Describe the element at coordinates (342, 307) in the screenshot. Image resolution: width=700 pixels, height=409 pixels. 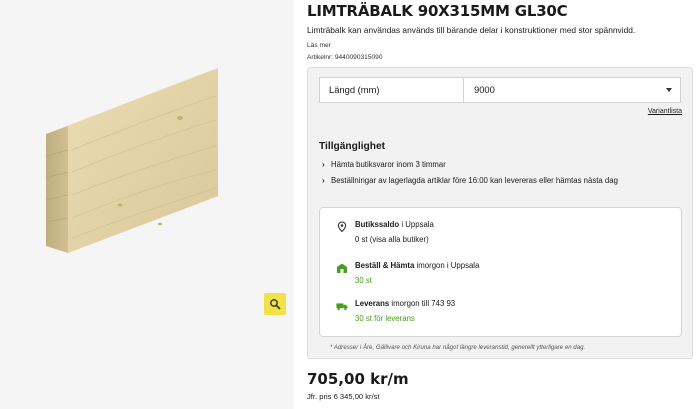
I see `truck-icon` at that location.